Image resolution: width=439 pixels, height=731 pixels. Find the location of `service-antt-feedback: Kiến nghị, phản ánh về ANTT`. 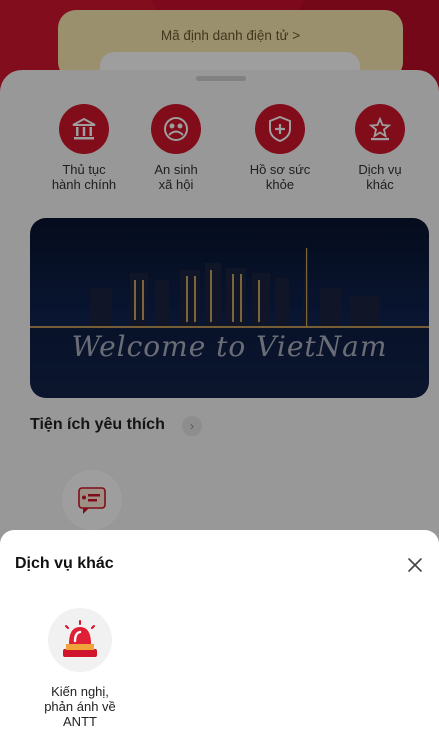

service-antt-feedback: Kiến nghị, phản ánh về ANTT is located at coordinates (80, 668).